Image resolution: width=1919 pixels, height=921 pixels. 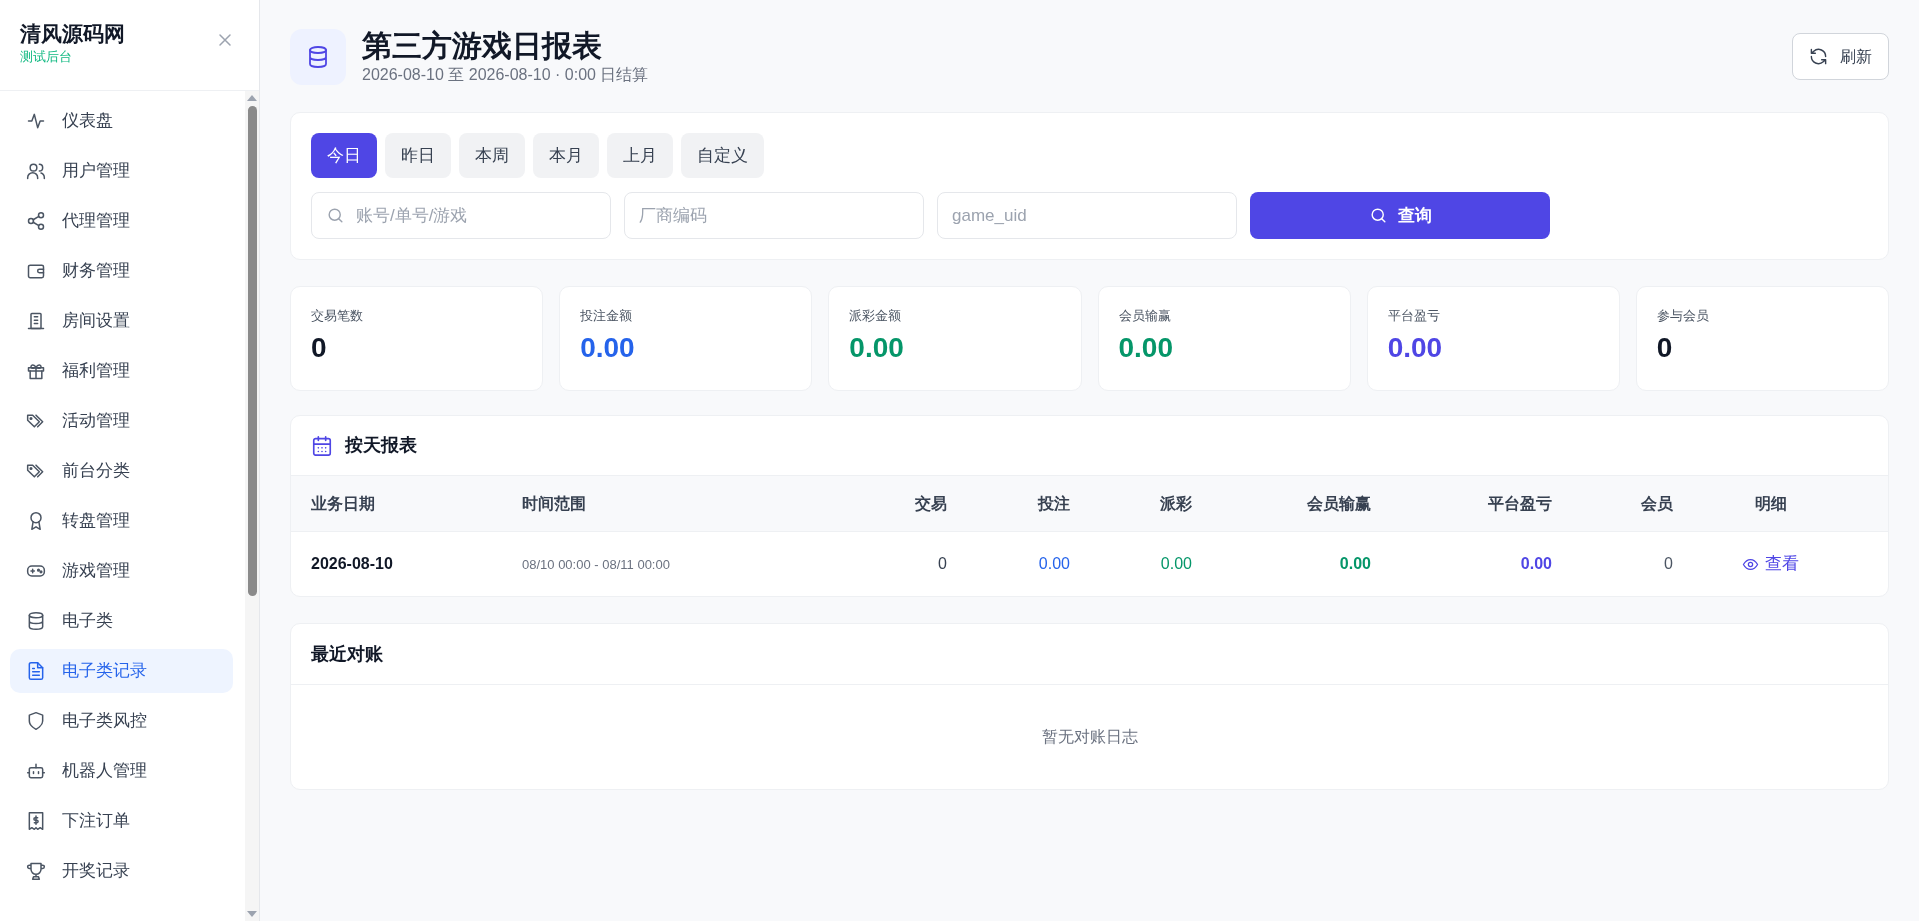 I want to click on brand-name: 清风源码网, so click(x=72, y=34).